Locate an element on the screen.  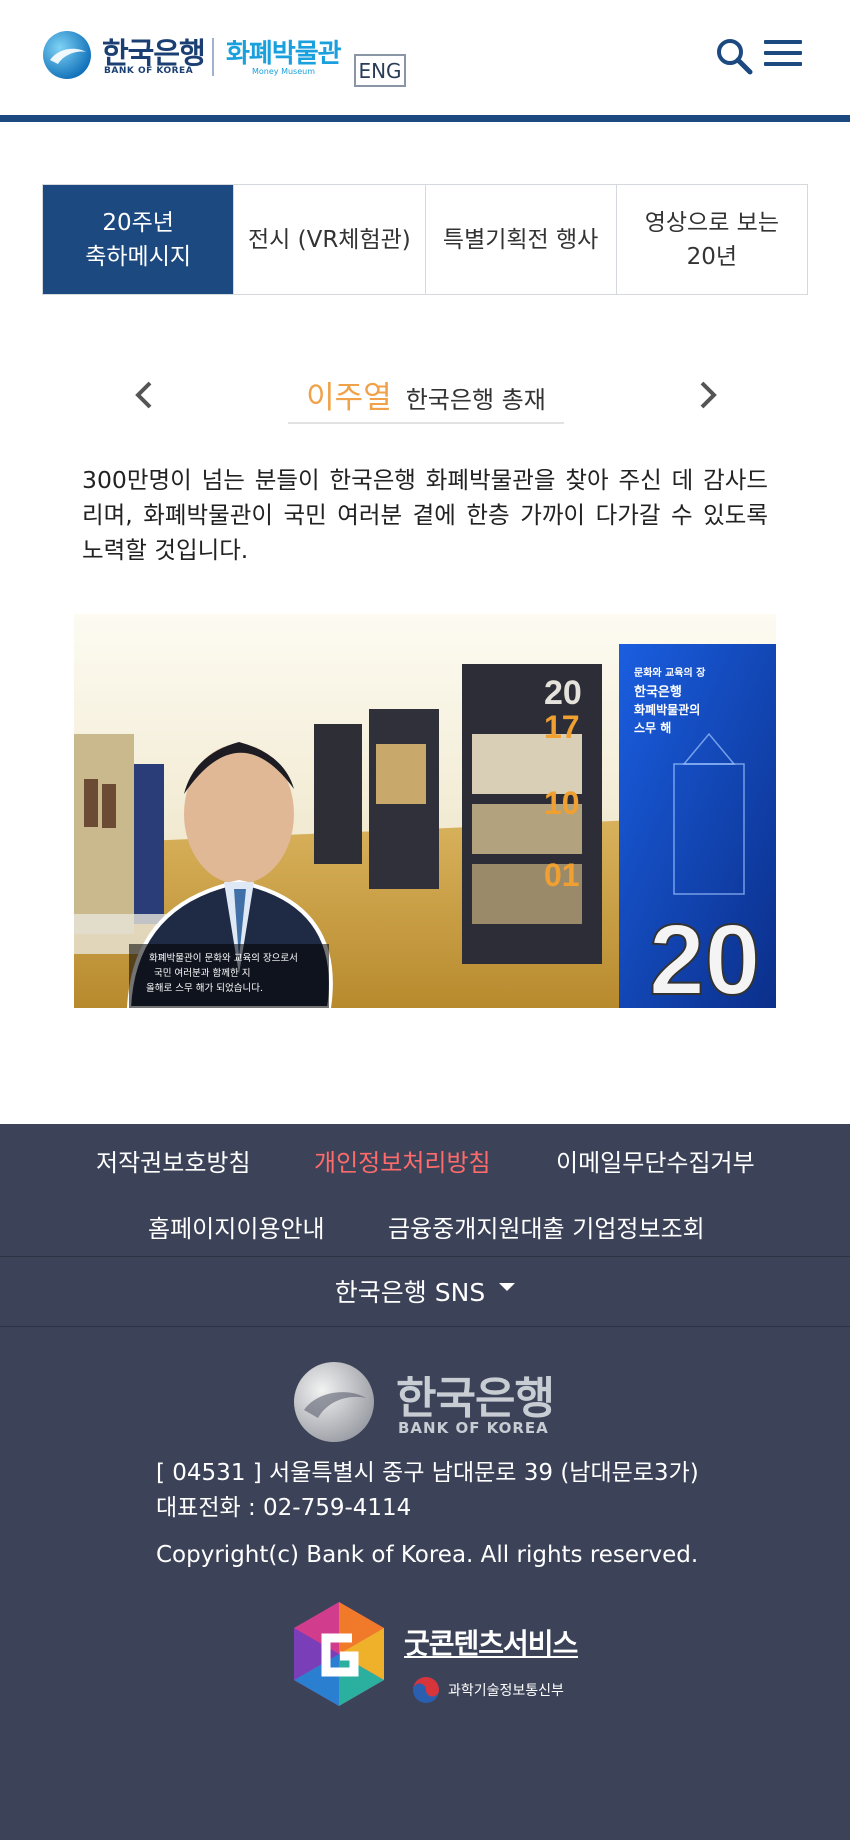
tab-video-20-years: 영상으로 보는 20년 is located at coordinates (712, 239).